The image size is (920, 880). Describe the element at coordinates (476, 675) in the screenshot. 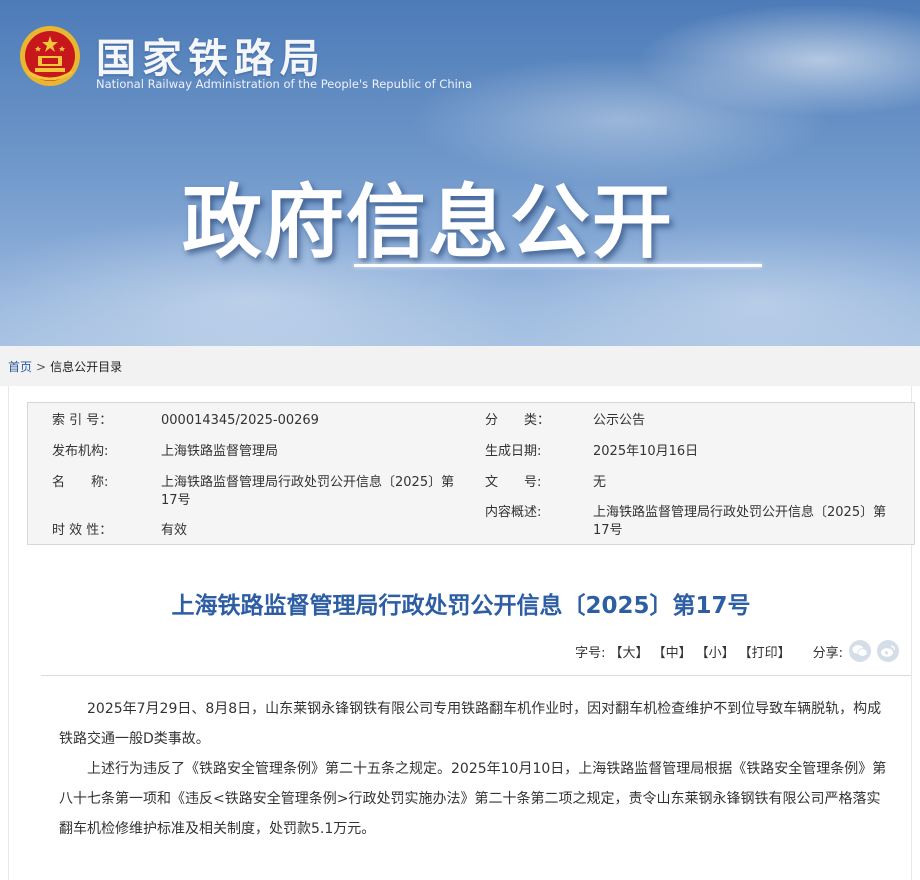

I see `title-divider` at that location.